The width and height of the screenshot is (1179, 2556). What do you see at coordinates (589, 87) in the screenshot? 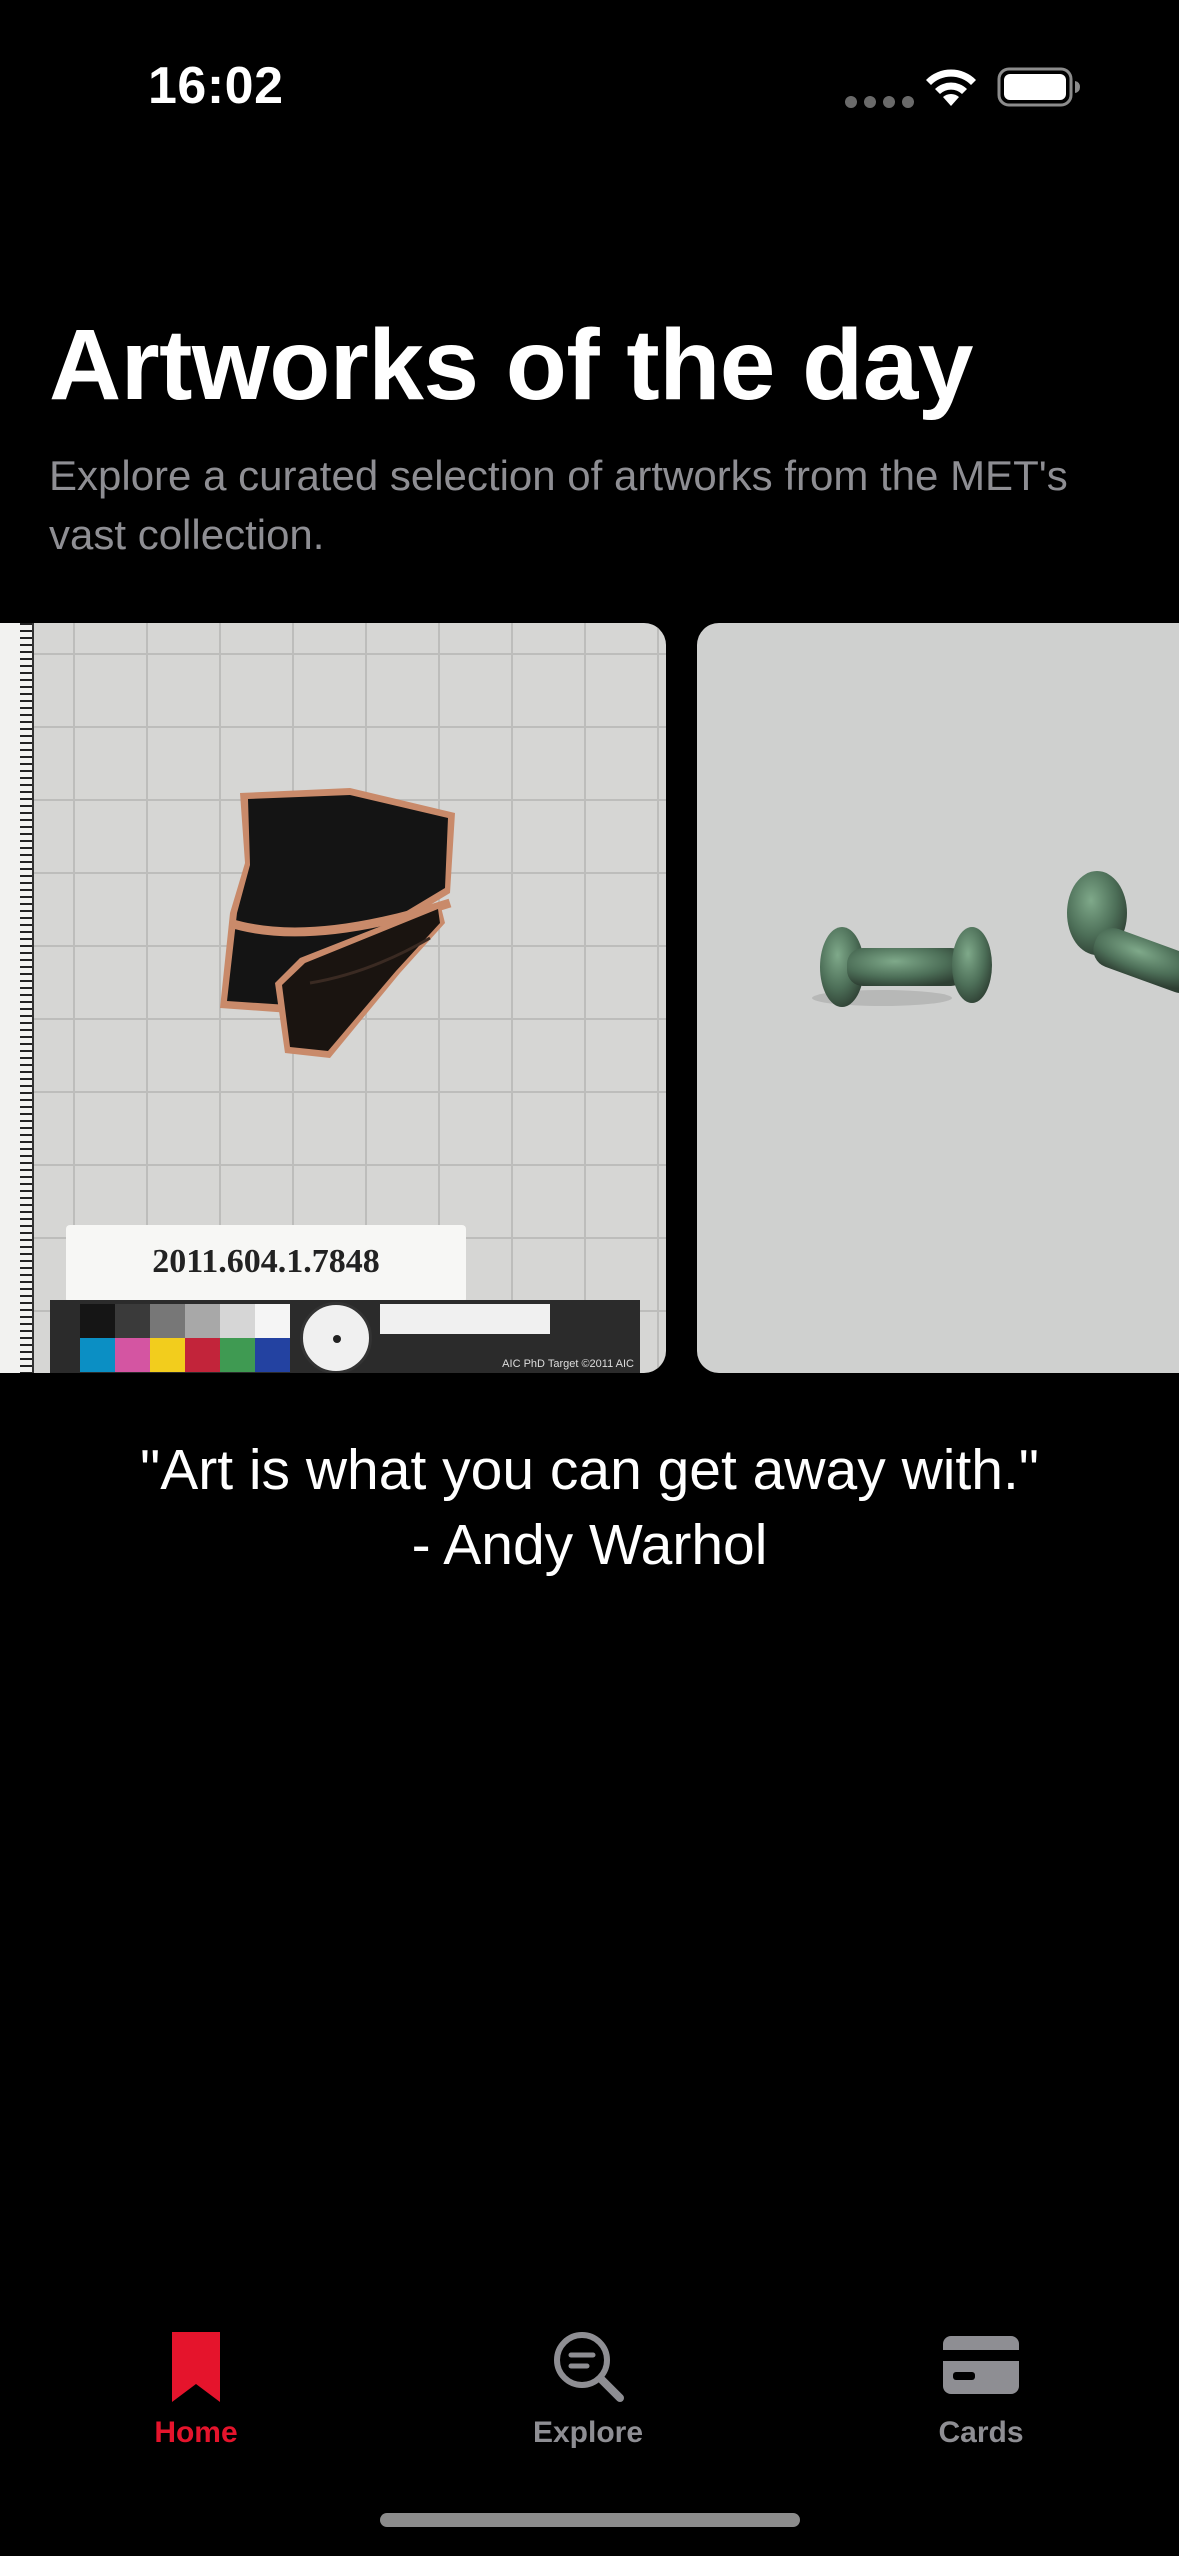
I see `status-bar: 16:02` at bounding box center [589, 87].